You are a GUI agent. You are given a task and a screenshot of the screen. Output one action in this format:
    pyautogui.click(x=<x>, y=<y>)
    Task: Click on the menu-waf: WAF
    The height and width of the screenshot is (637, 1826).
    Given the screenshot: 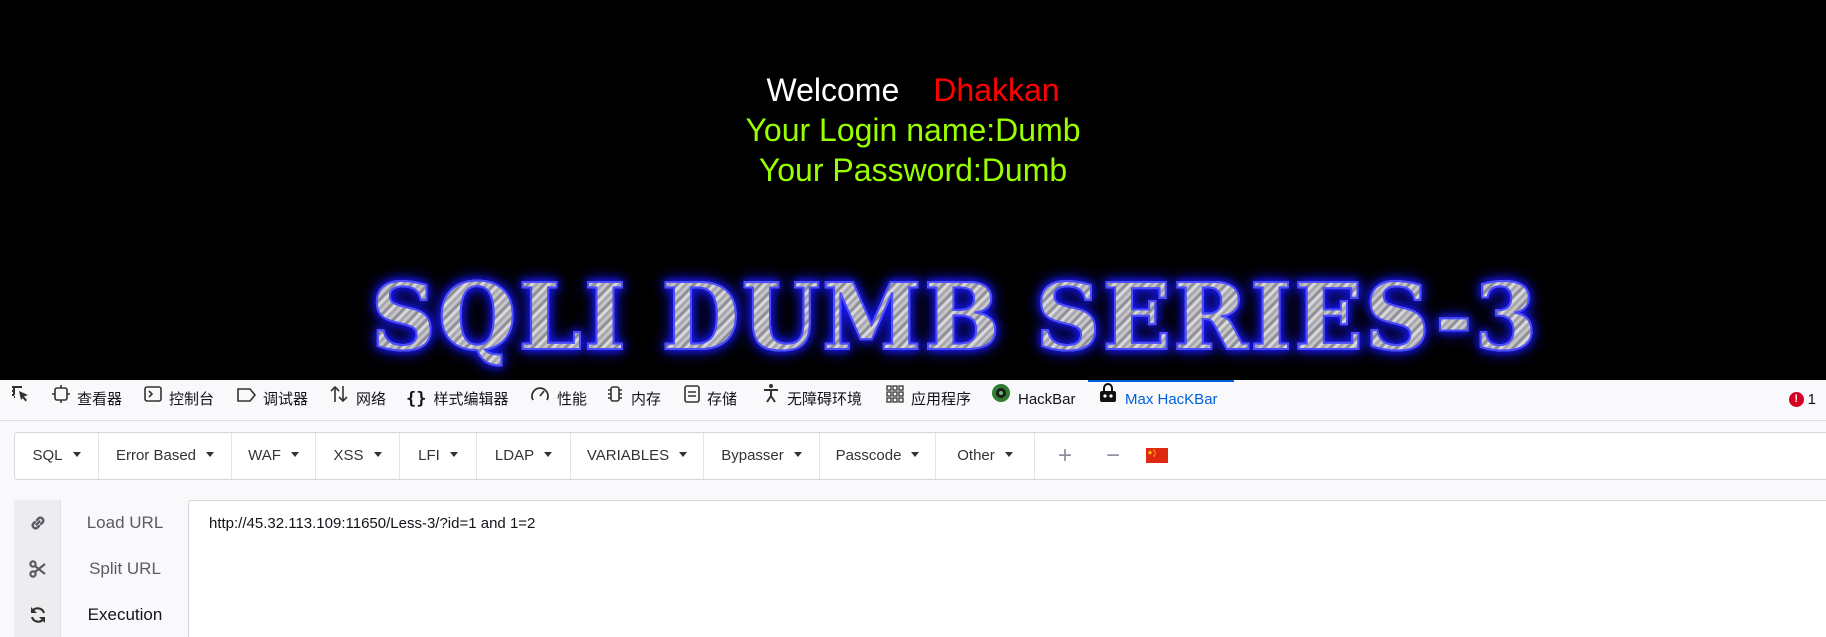 What is the action you would take?
    pyautogui.click(x=274, y=456)
    